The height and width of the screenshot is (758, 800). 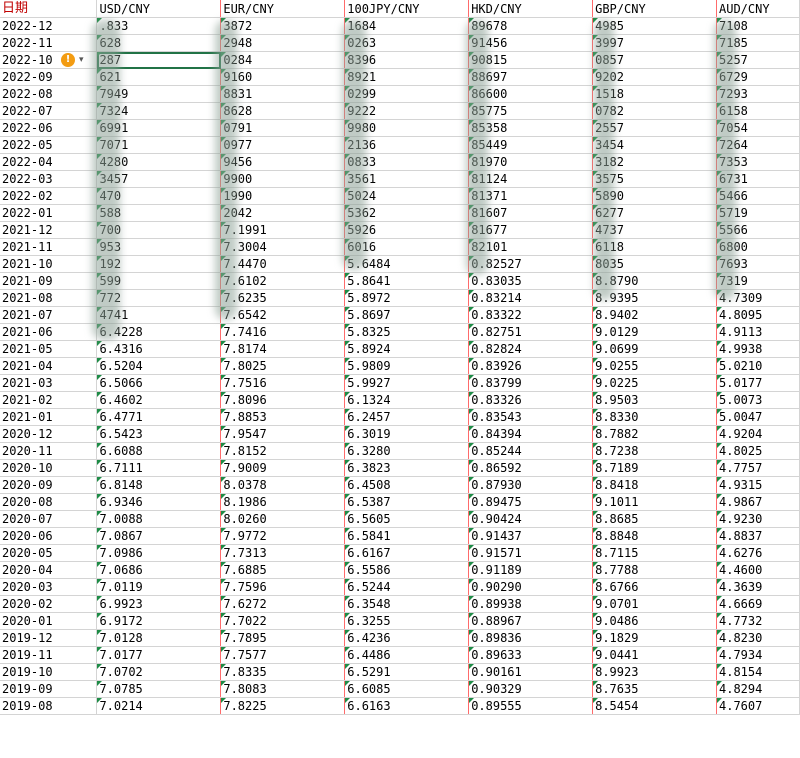 What do you see at coordinates (654, 519) in the screenshot?
I see `cell-gbp: 8.8685` at bounding box center [654, 519].